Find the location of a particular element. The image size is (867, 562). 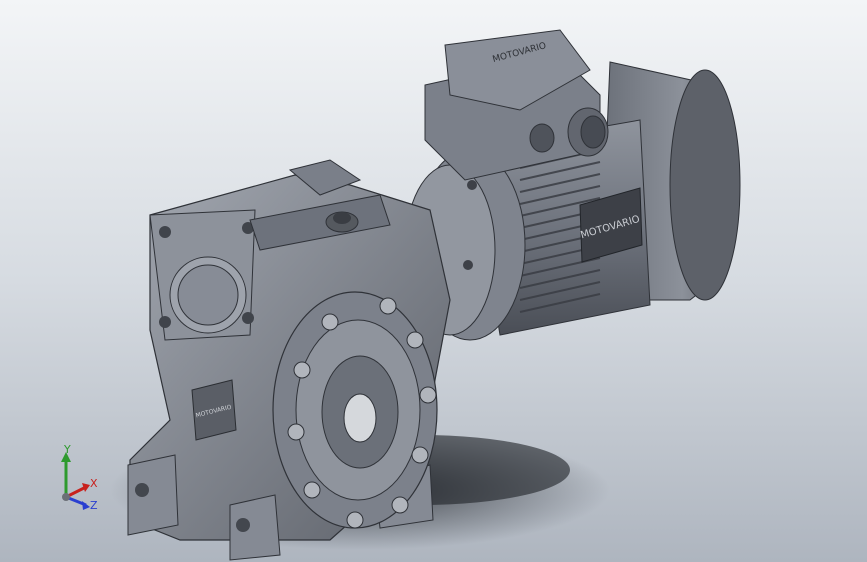

triad-z-label: Z is located at coordinates (94, 505).